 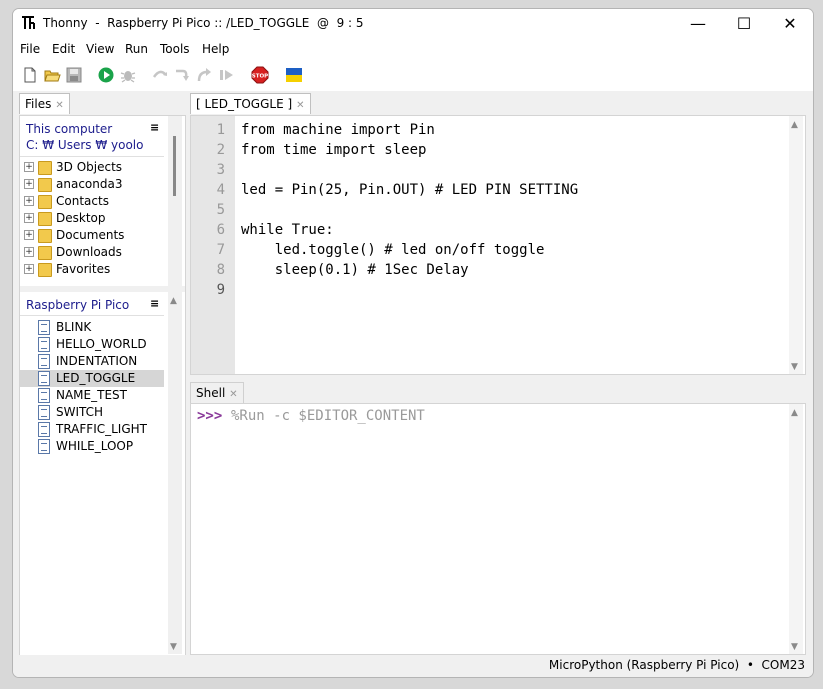 I want to click on tree-item: + Documents, so click(x=99, y=235).